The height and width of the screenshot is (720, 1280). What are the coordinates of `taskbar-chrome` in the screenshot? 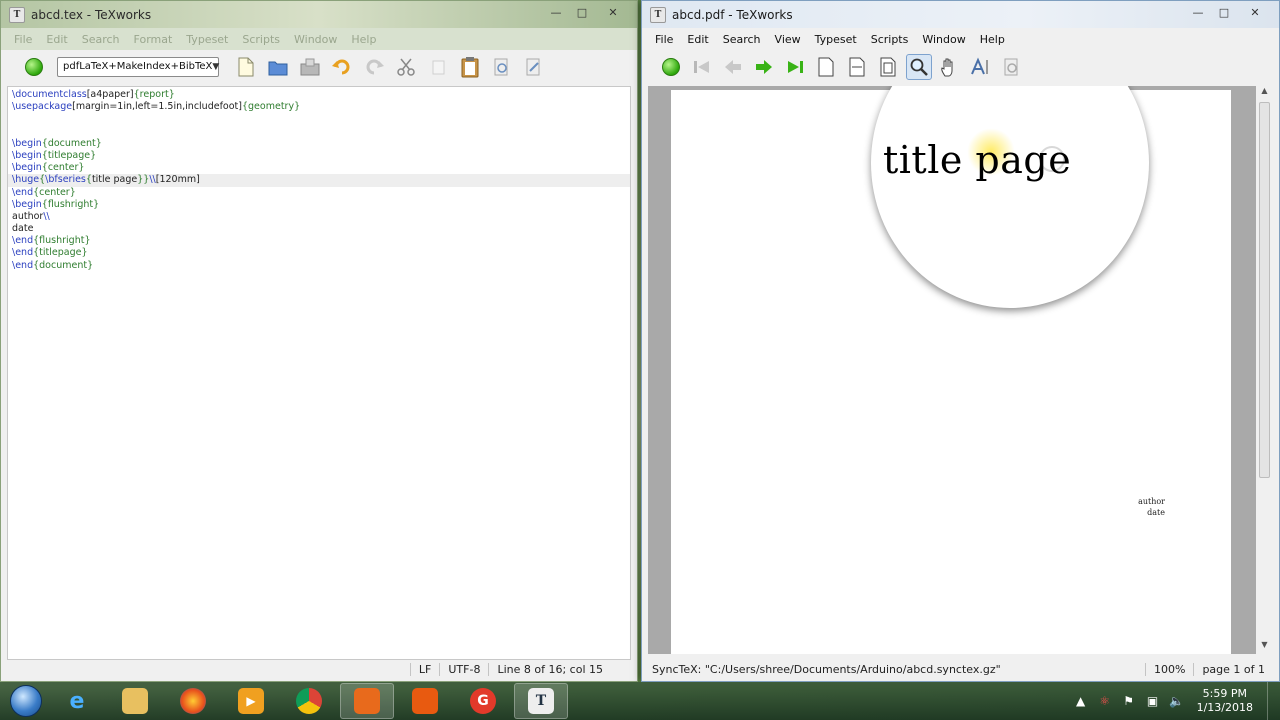 It's located at (309, 701).